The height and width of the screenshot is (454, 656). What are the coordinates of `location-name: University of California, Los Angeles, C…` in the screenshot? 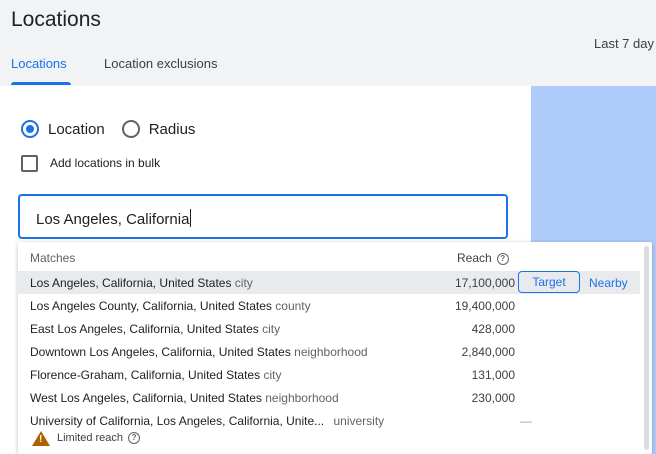 It's located at (177, 421).